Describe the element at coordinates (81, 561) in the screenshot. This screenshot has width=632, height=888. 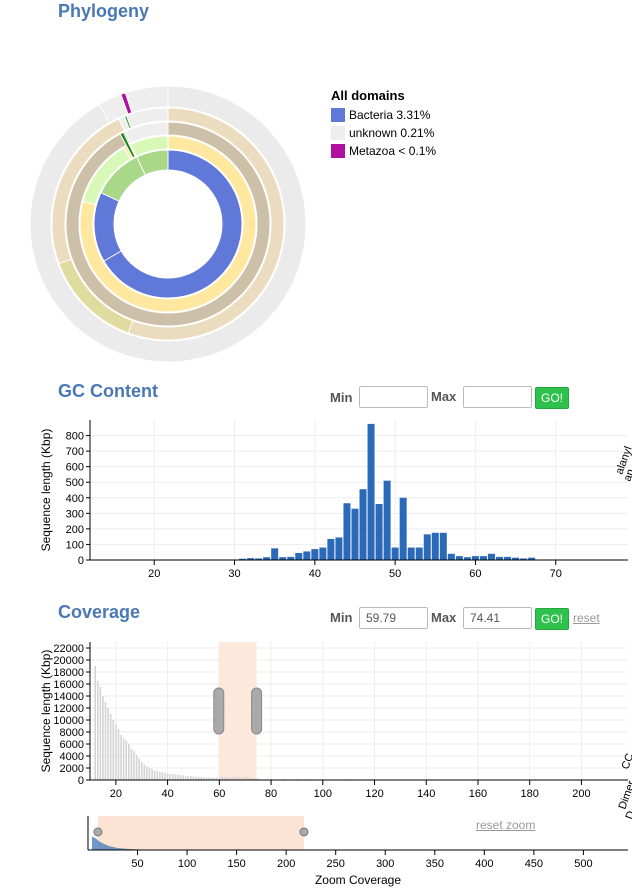
I see `y-tick-label: 0` at that location.